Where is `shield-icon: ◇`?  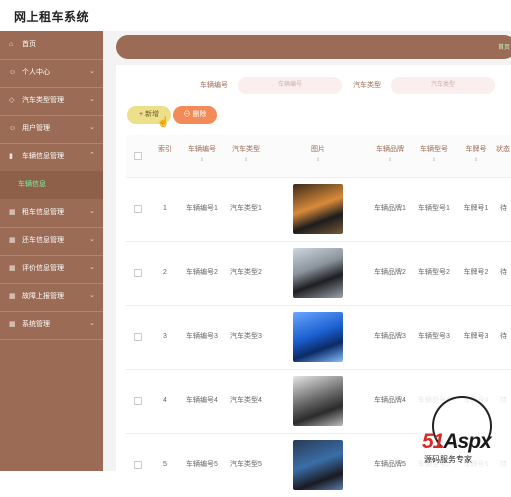 shield-icon: ◇ is located at coordinates (12, 100).